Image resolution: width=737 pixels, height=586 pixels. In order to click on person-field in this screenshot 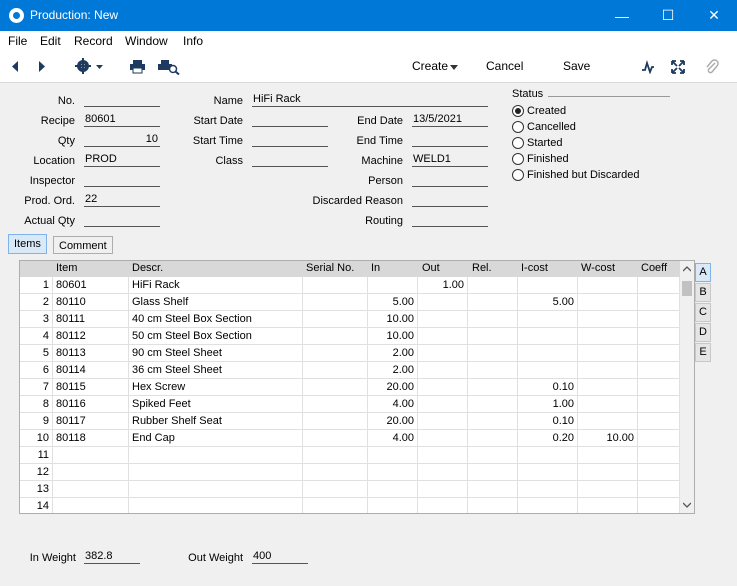, I will do `click(450, 179)`.